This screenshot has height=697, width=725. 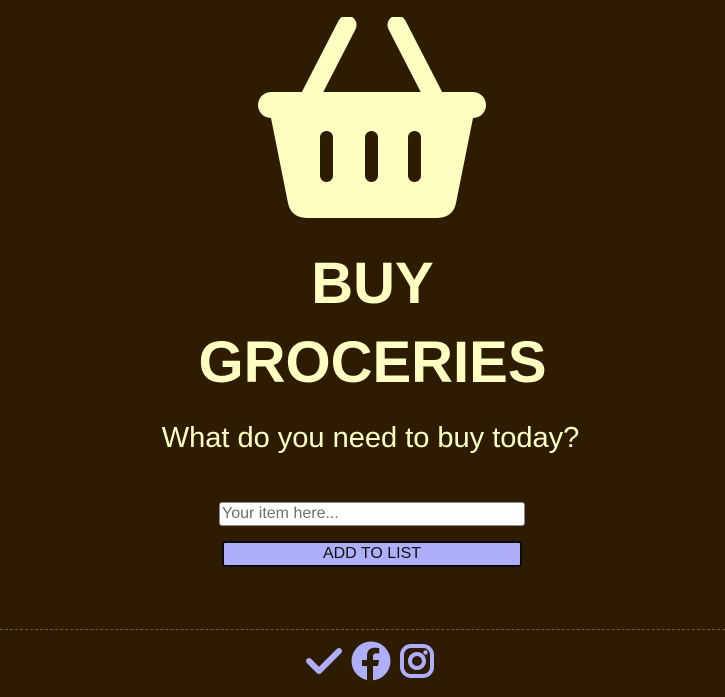 What do you see at coordinates (372, 362) in the screenshot?
I see `title-line-2: GROCERIES` at bounding box center [372, 362].